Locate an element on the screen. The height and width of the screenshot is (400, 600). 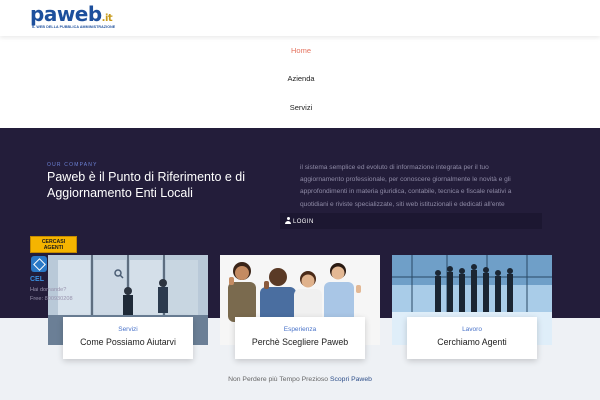
contact-widget: CEL Hai domande? Free: 800930208 is located at coordinates (62, 281).